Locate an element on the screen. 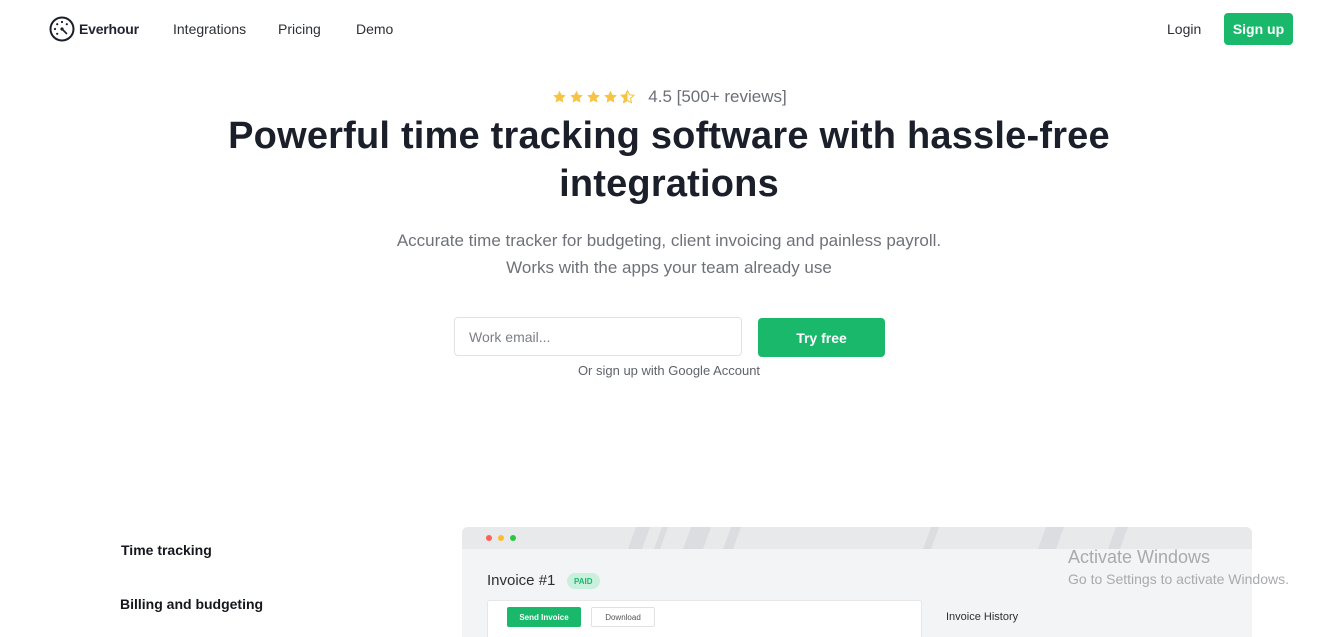 The width and height of the screenshot is (1338, 637). window-maximize-dot is located at coordinates (513, 538).